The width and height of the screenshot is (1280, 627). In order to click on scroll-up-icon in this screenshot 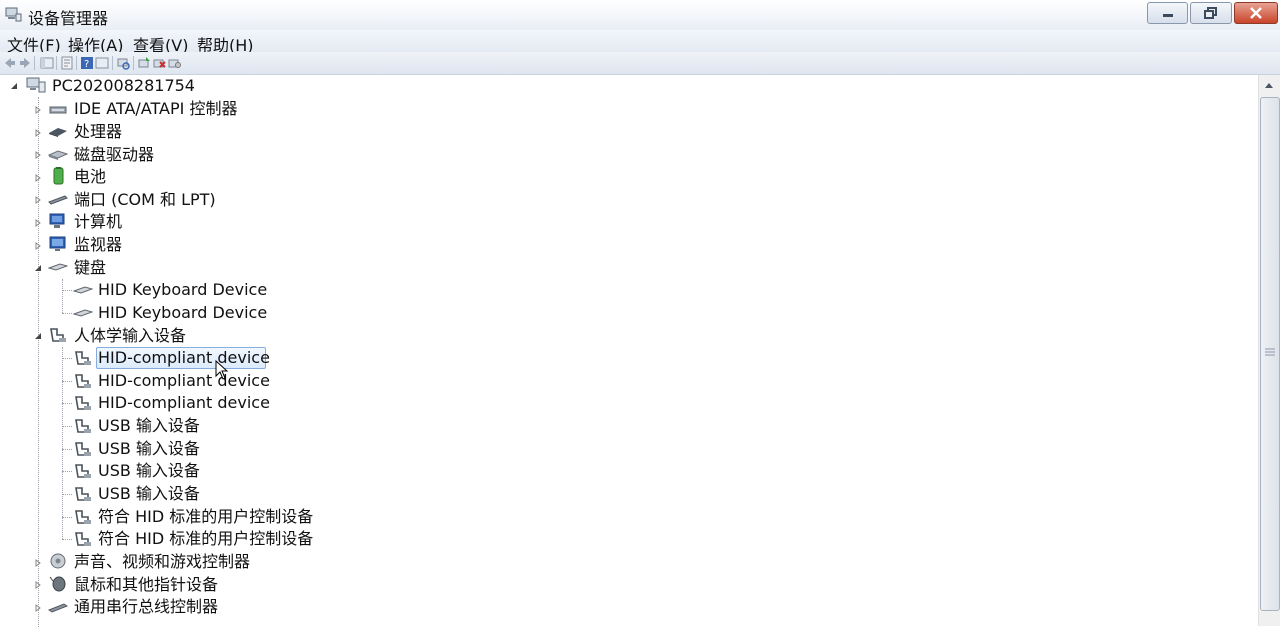, I will do `click(1269, 85)`.